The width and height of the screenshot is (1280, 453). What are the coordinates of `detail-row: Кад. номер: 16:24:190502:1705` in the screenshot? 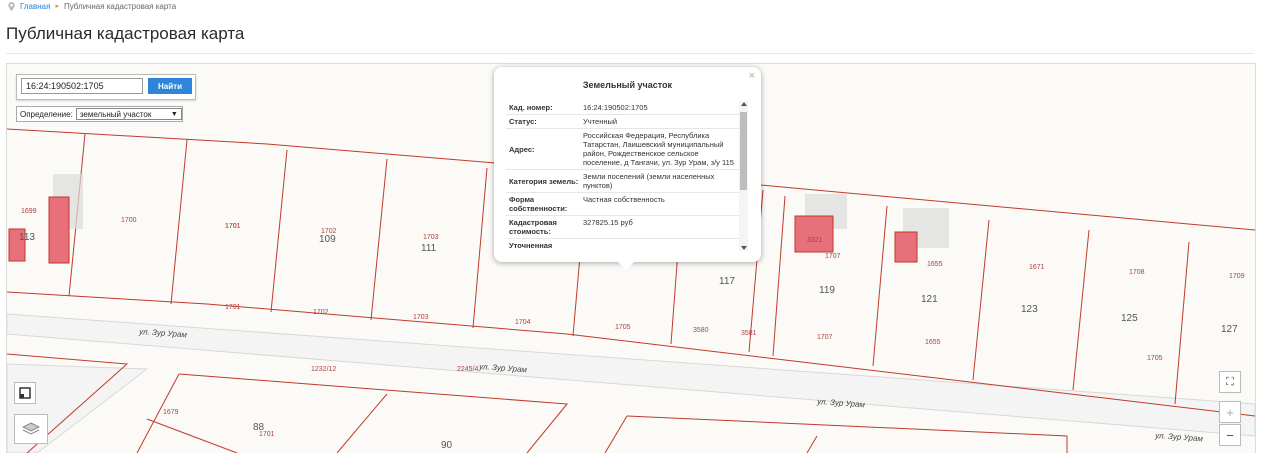 It's located at (627, 108).